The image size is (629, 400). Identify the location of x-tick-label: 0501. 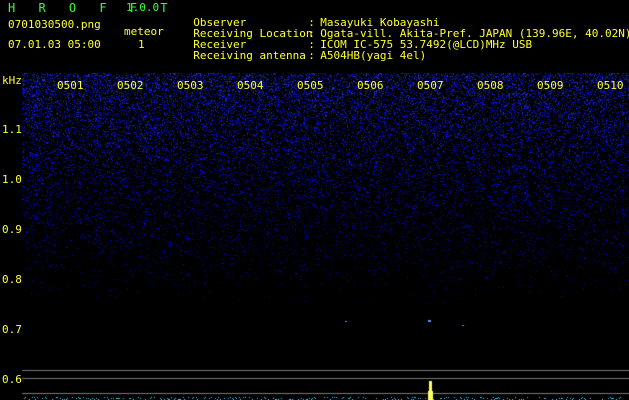
(70, 85).